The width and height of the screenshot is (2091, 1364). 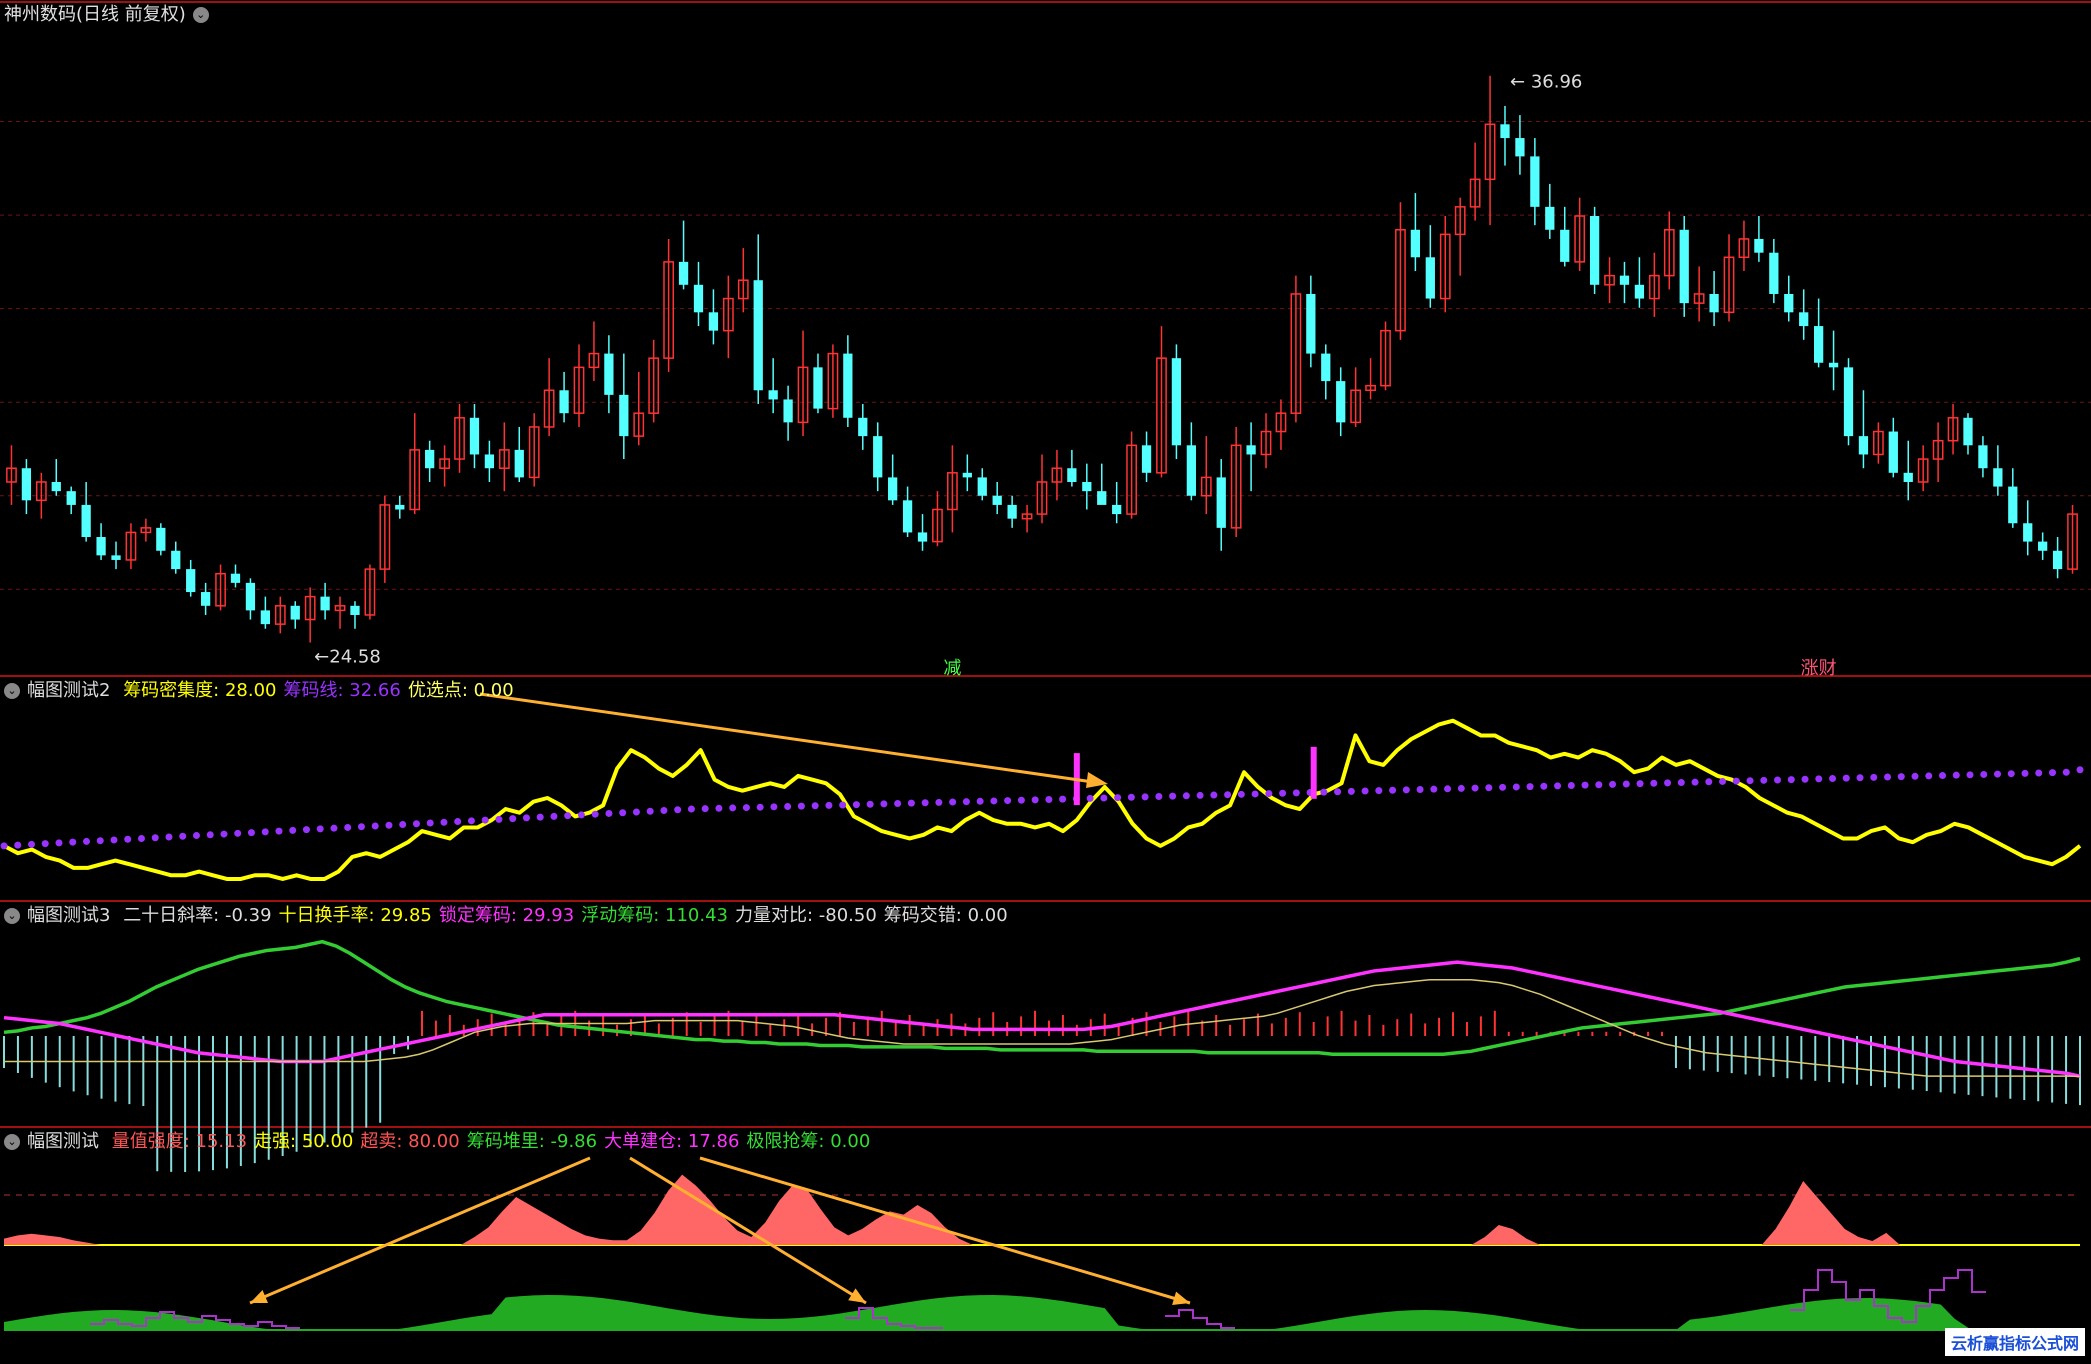 I want to click on panel3-legend-item: 力量对比: -80.50, so click(x=805, y=915).